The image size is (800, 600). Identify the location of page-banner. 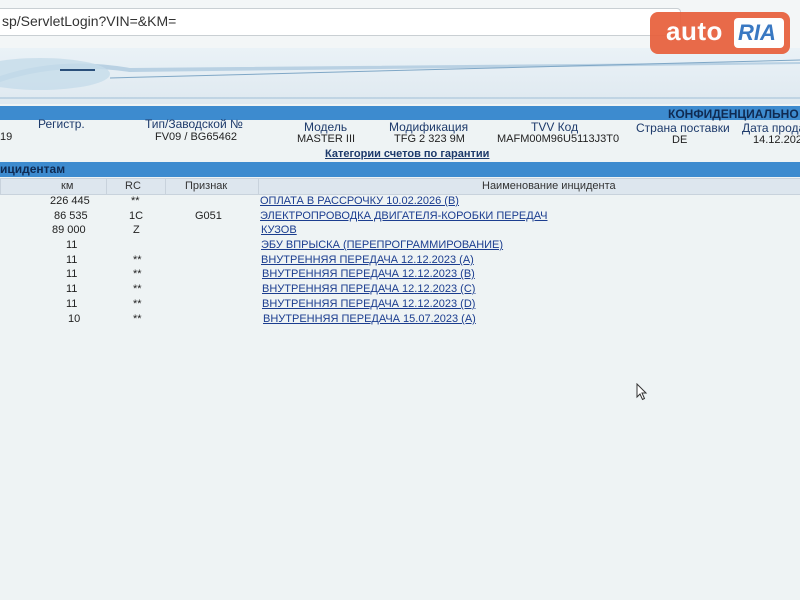
(400, 76).